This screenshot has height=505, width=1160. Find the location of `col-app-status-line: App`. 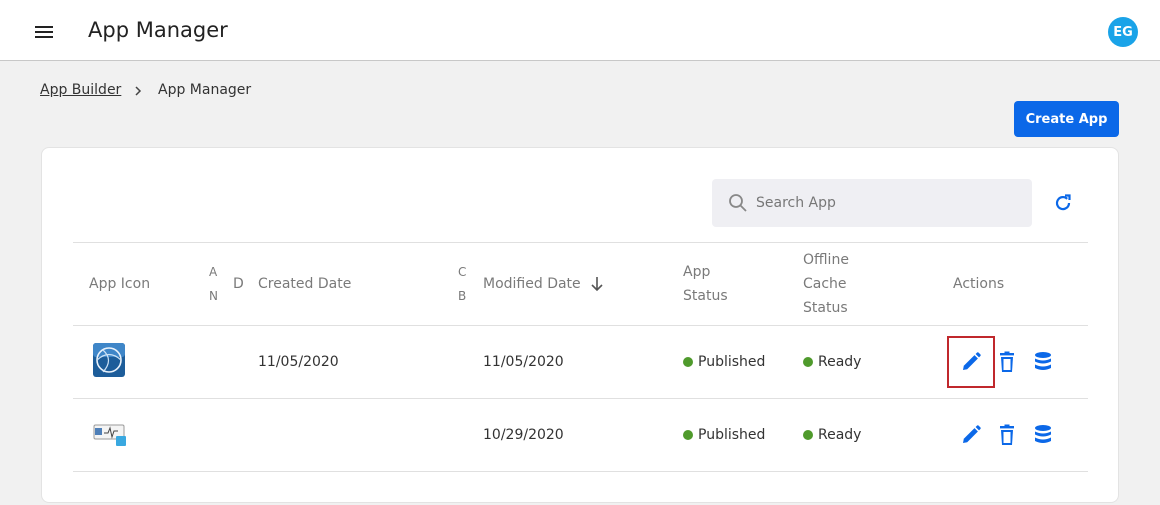

col-app-status-line: App is located at coordinates (696, 272).